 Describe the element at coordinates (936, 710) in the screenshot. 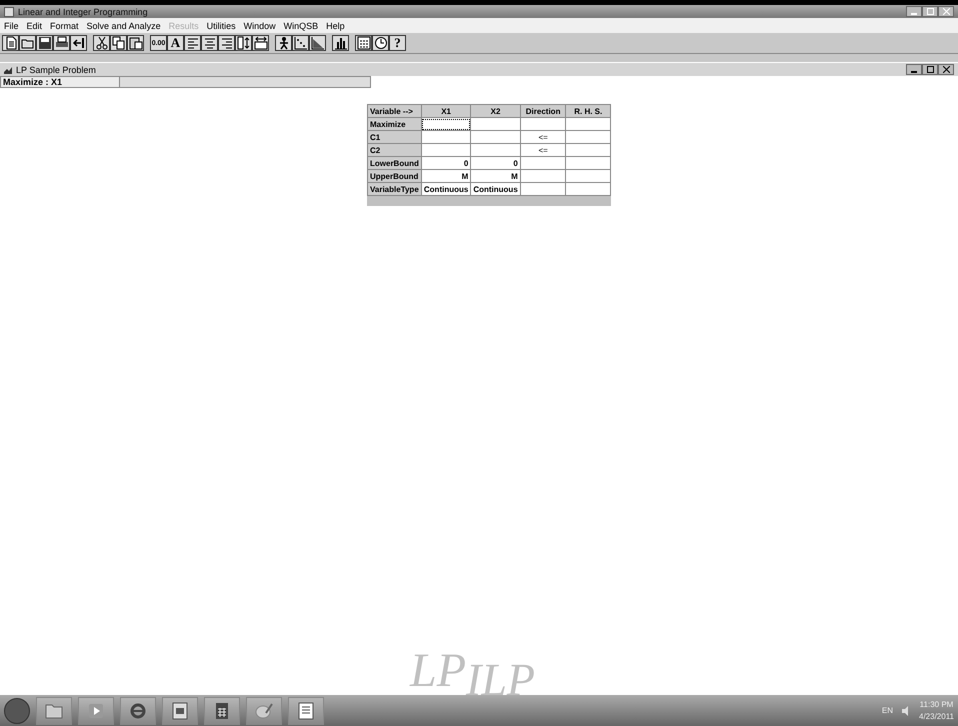

I see `clock: 11:30 PM 4/23/2011` at that location.